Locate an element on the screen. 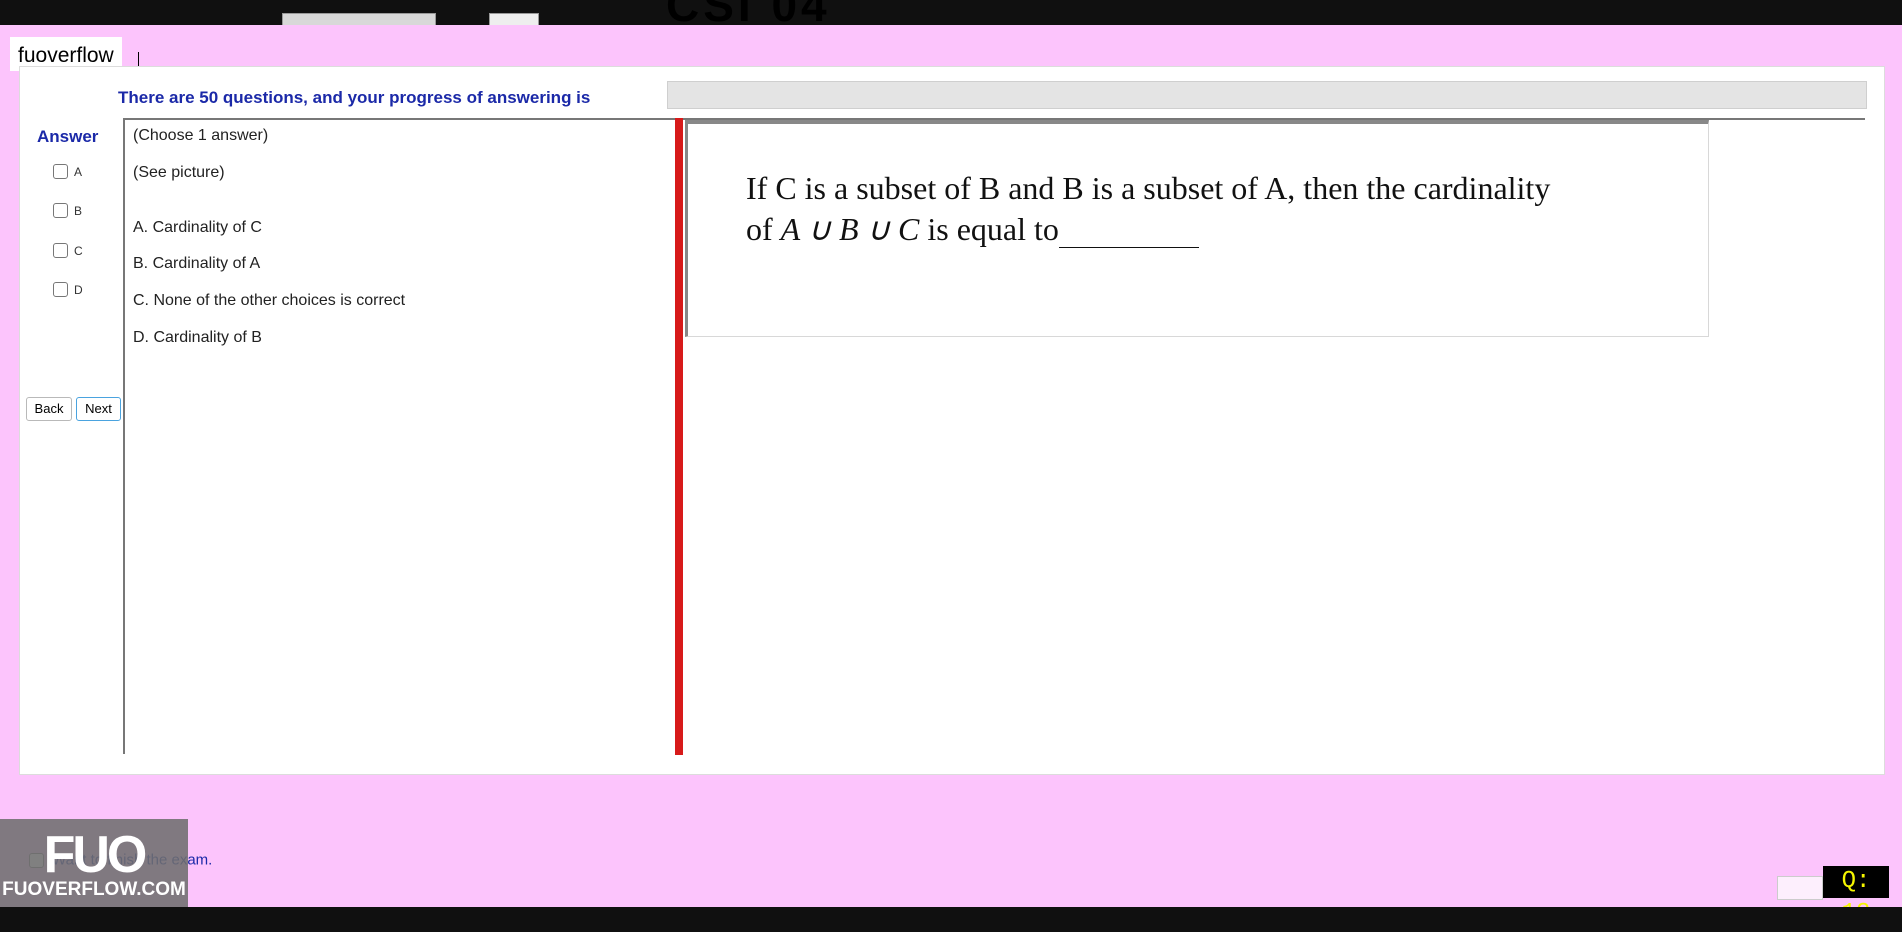 This screenshot has height=932, width=1902. option-label-b: B is located at coordinates (78, 210).